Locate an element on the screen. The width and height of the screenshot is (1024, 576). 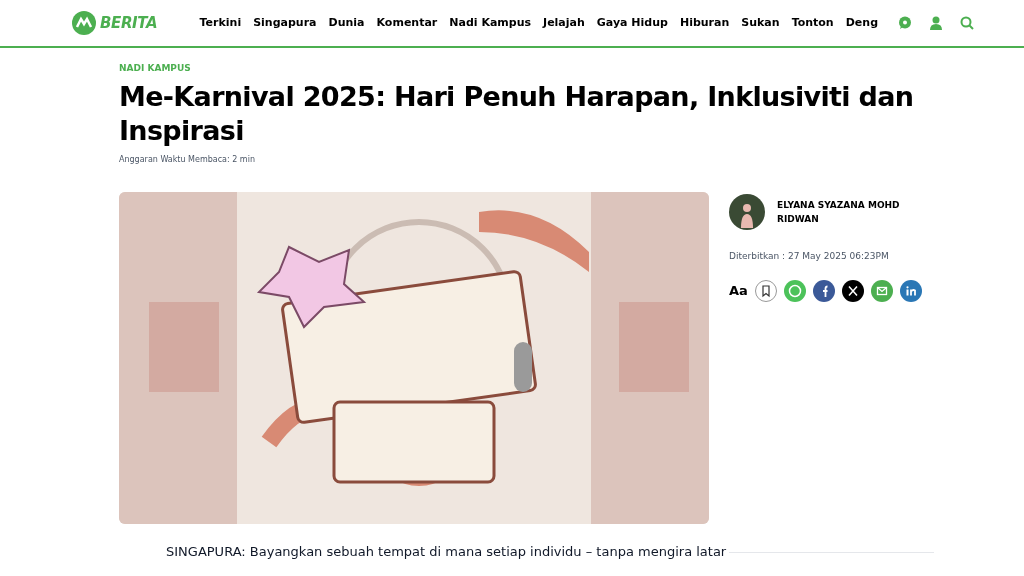
bookmark-icon is located at coordinates (765, 291).